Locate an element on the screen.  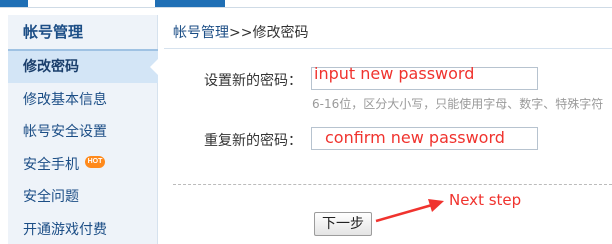
frame-divider is located at coordinates (306, 7).